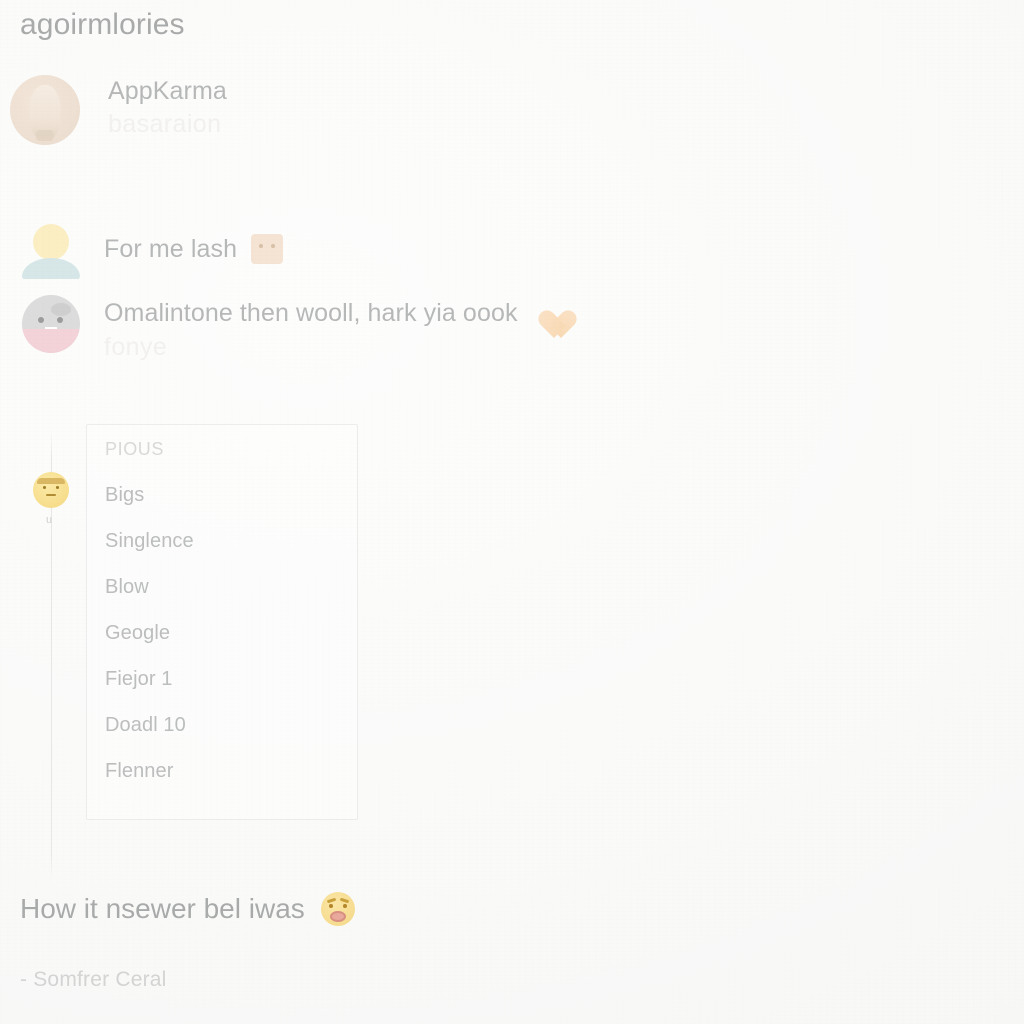 This screenshot has height=1024, width=1024. I want to click on anguished-face-emoji, so click(337, 909).